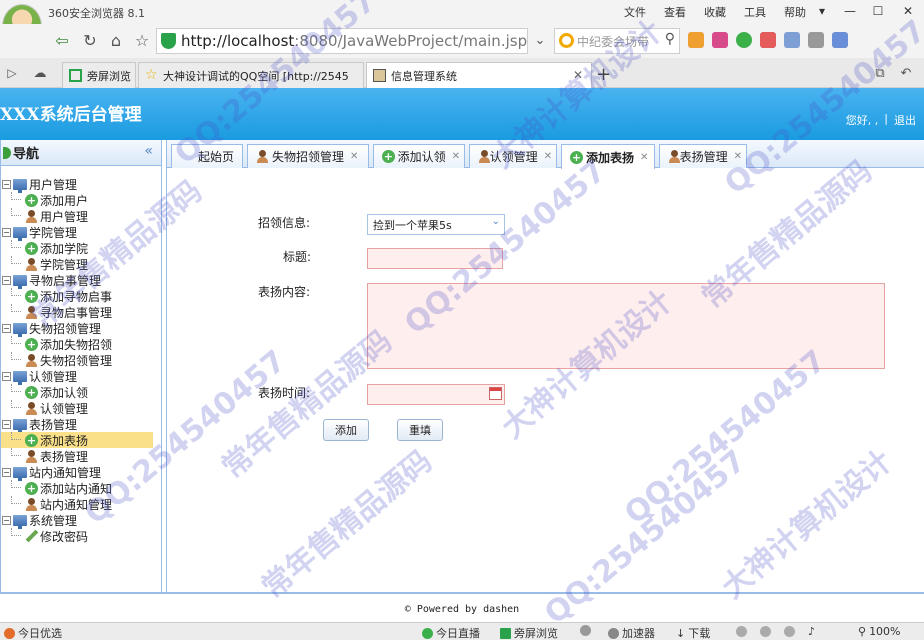  What do you see at coordinates (670, 39) in the screenshot?
I see `search-icon: ⚲` at bounding box center [670, 39].